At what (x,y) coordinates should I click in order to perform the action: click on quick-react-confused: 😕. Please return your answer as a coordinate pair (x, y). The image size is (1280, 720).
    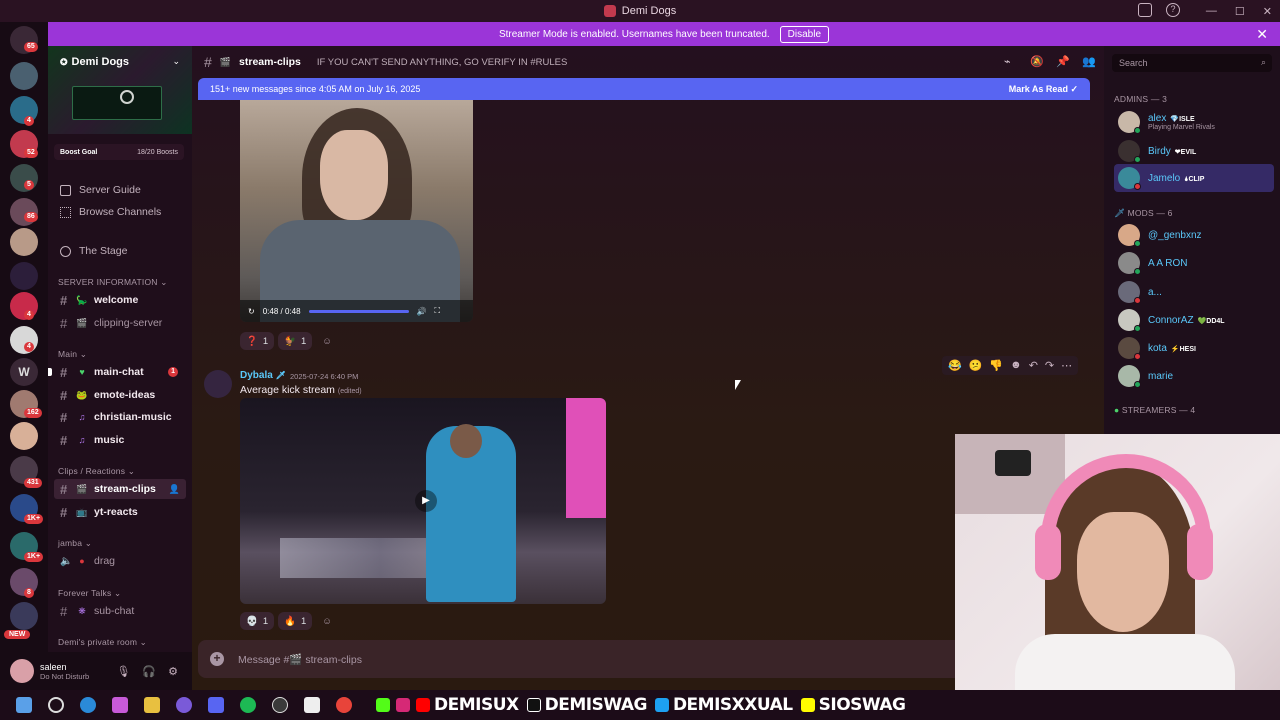
    Looking at the image, I should click on (976, 365).